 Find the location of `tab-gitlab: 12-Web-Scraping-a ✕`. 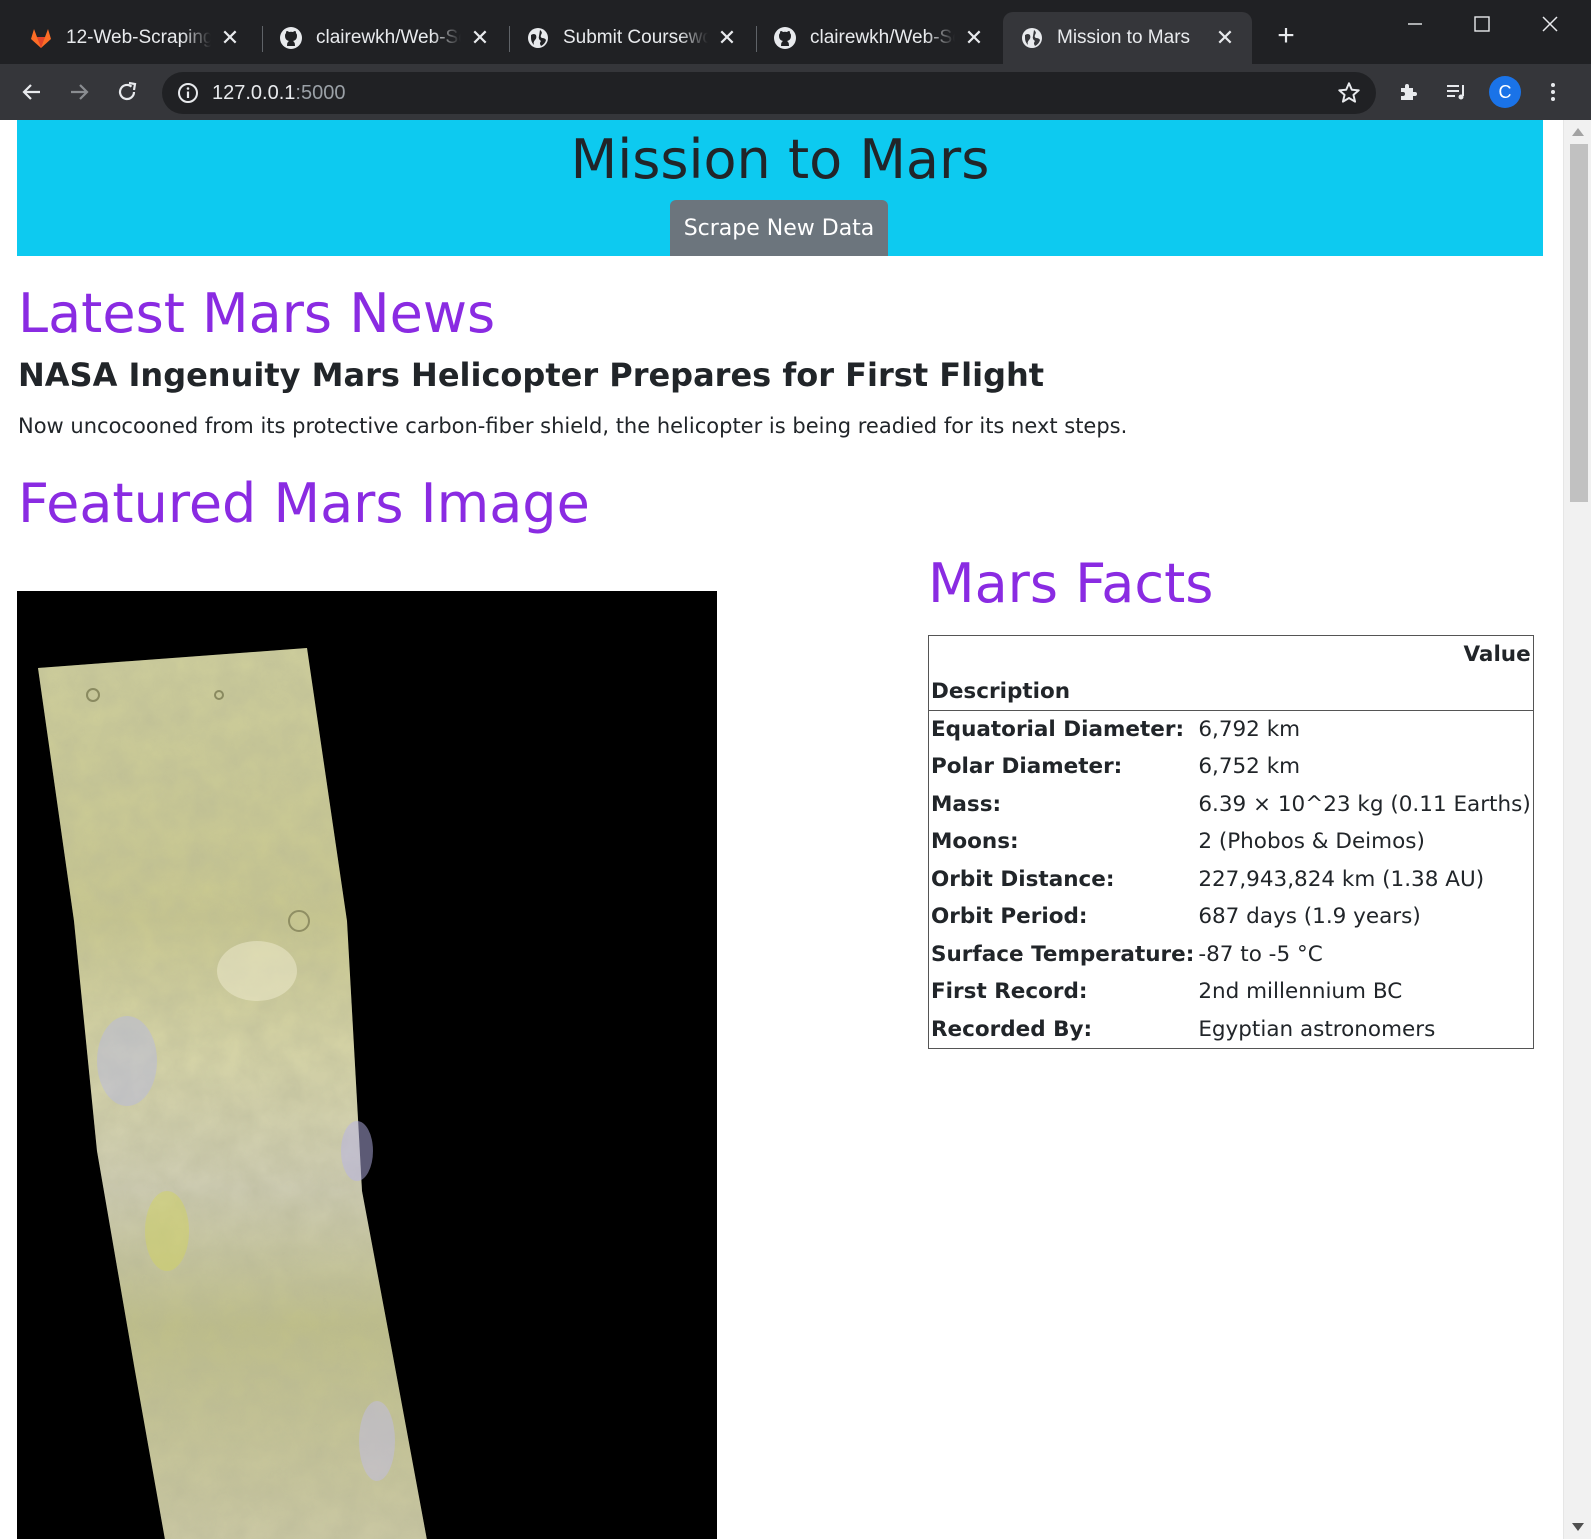

tab-gitlab: 12-Web-Scraping-a ✕ is located at coordinates (134, 38).